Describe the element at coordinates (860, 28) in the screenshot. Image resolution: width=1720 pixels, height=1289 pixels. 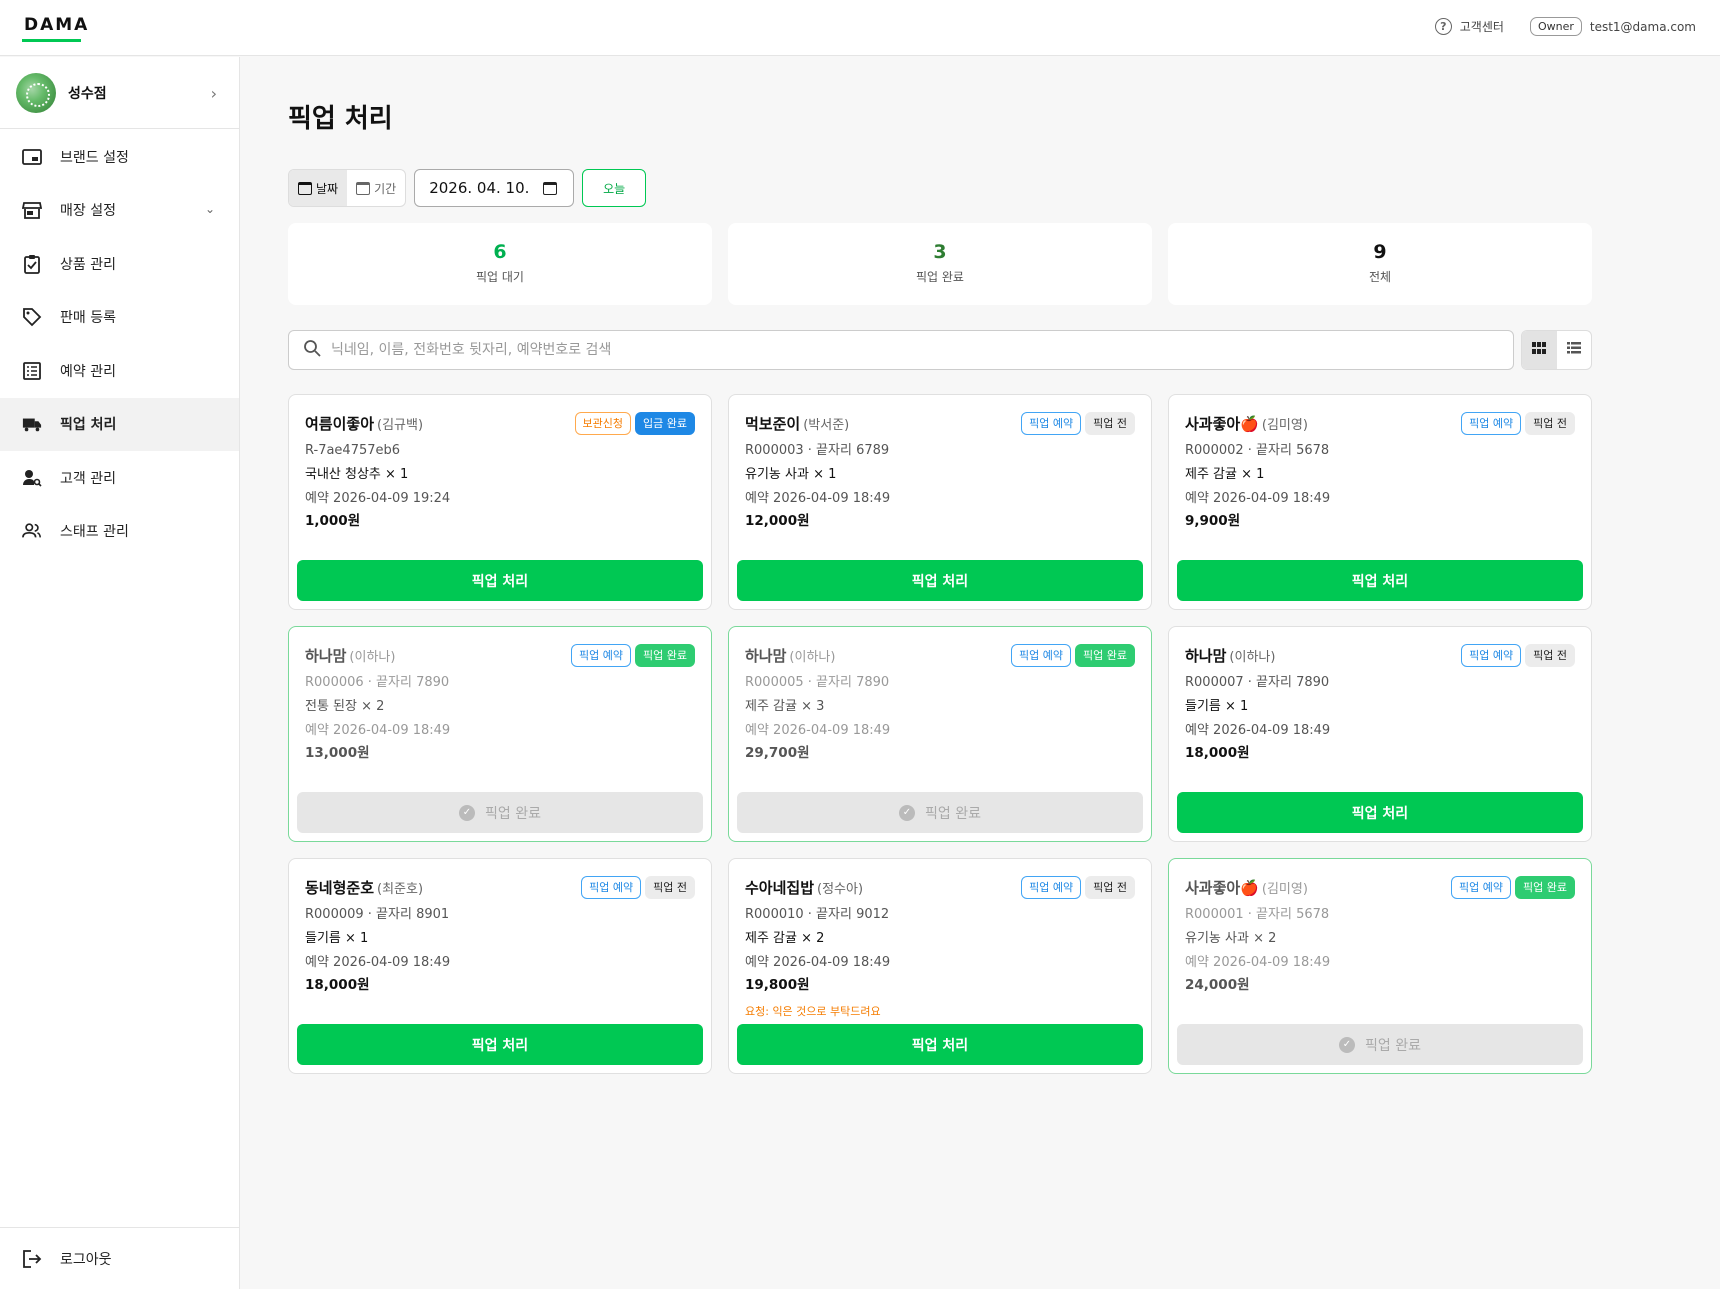
I see `top-header: DAMA ? 고객센터 Owner test1@dama.com` at that location.